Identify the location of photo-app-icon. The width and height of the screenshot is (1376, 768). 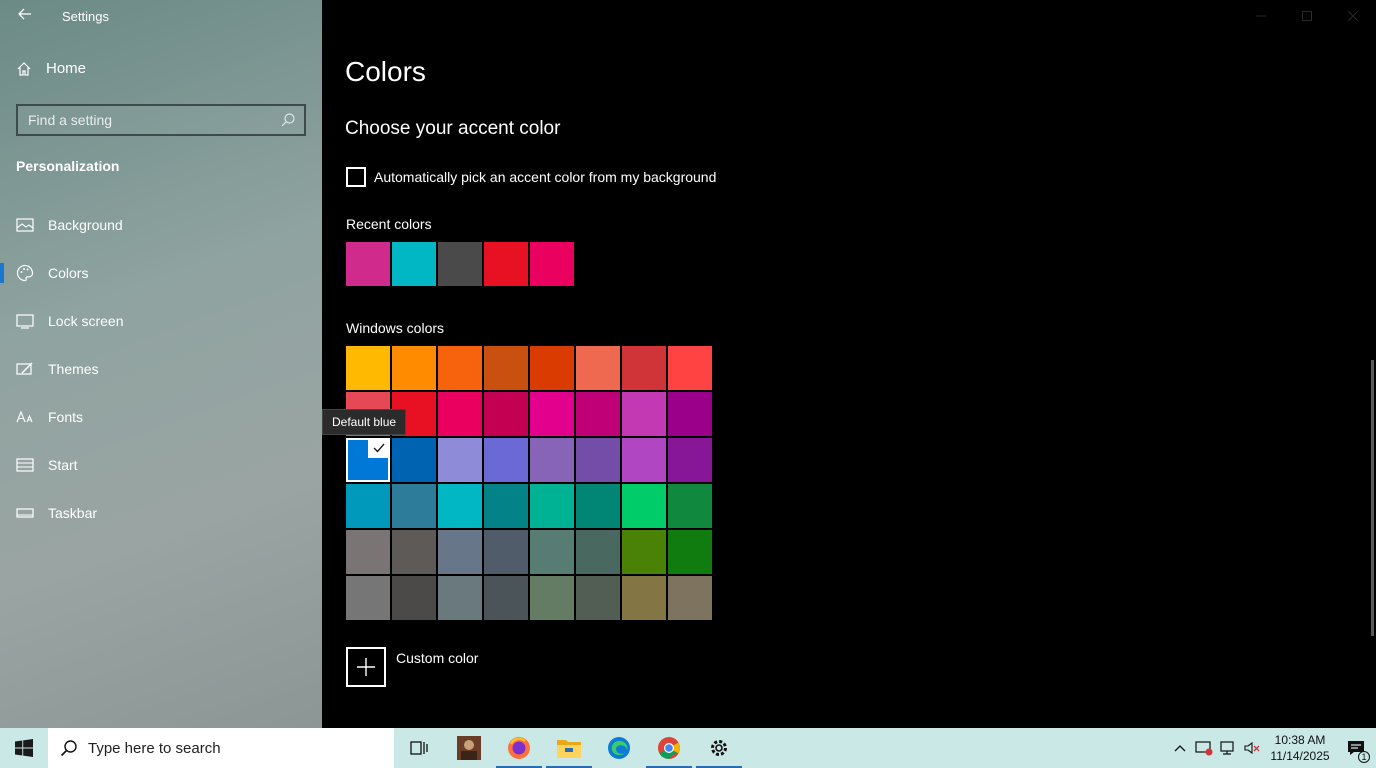
(469, 748).